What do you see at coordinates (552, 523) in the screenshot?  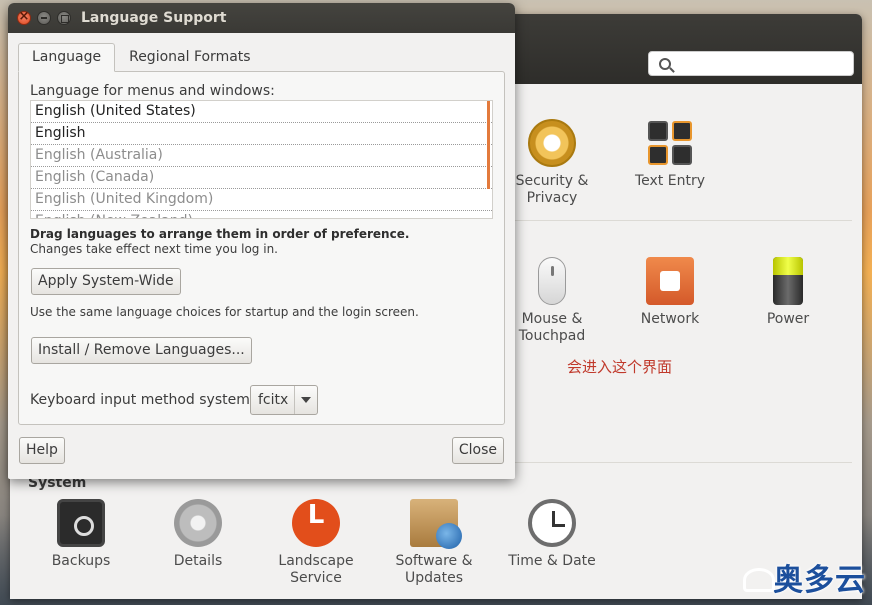 I see `clock-icon` at bounding box center [552, 523].